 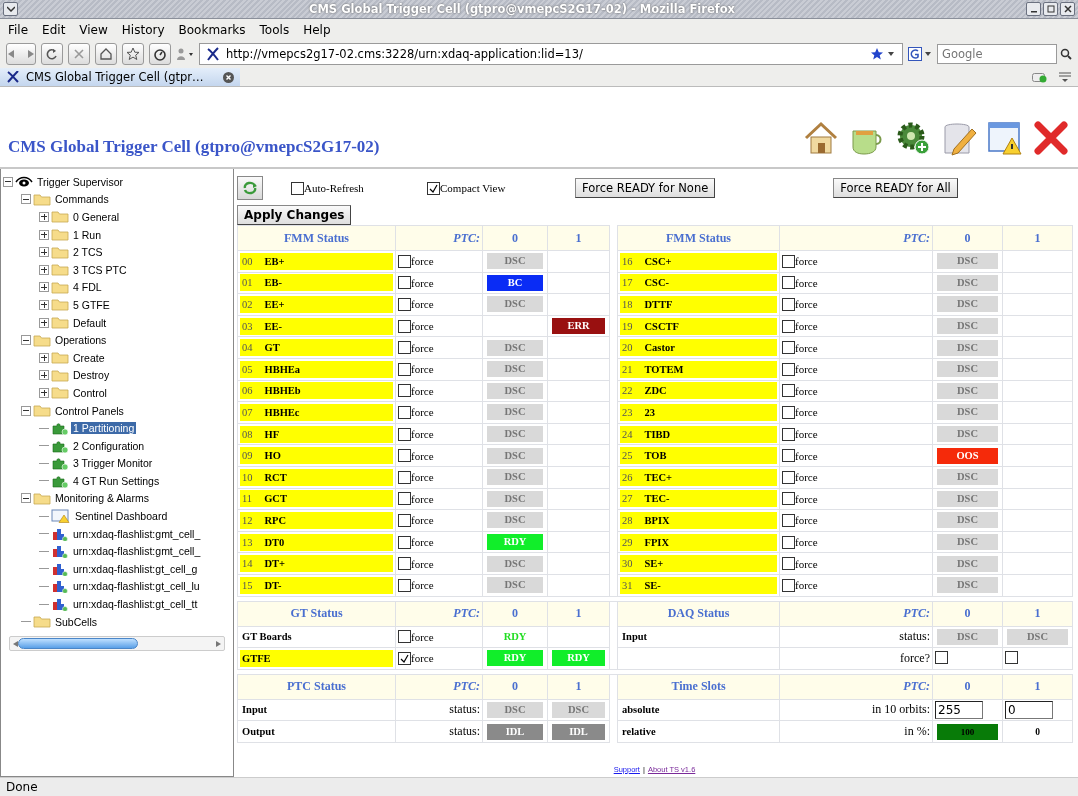 I want to click on back-forward-button, so click(x=21, y=54).